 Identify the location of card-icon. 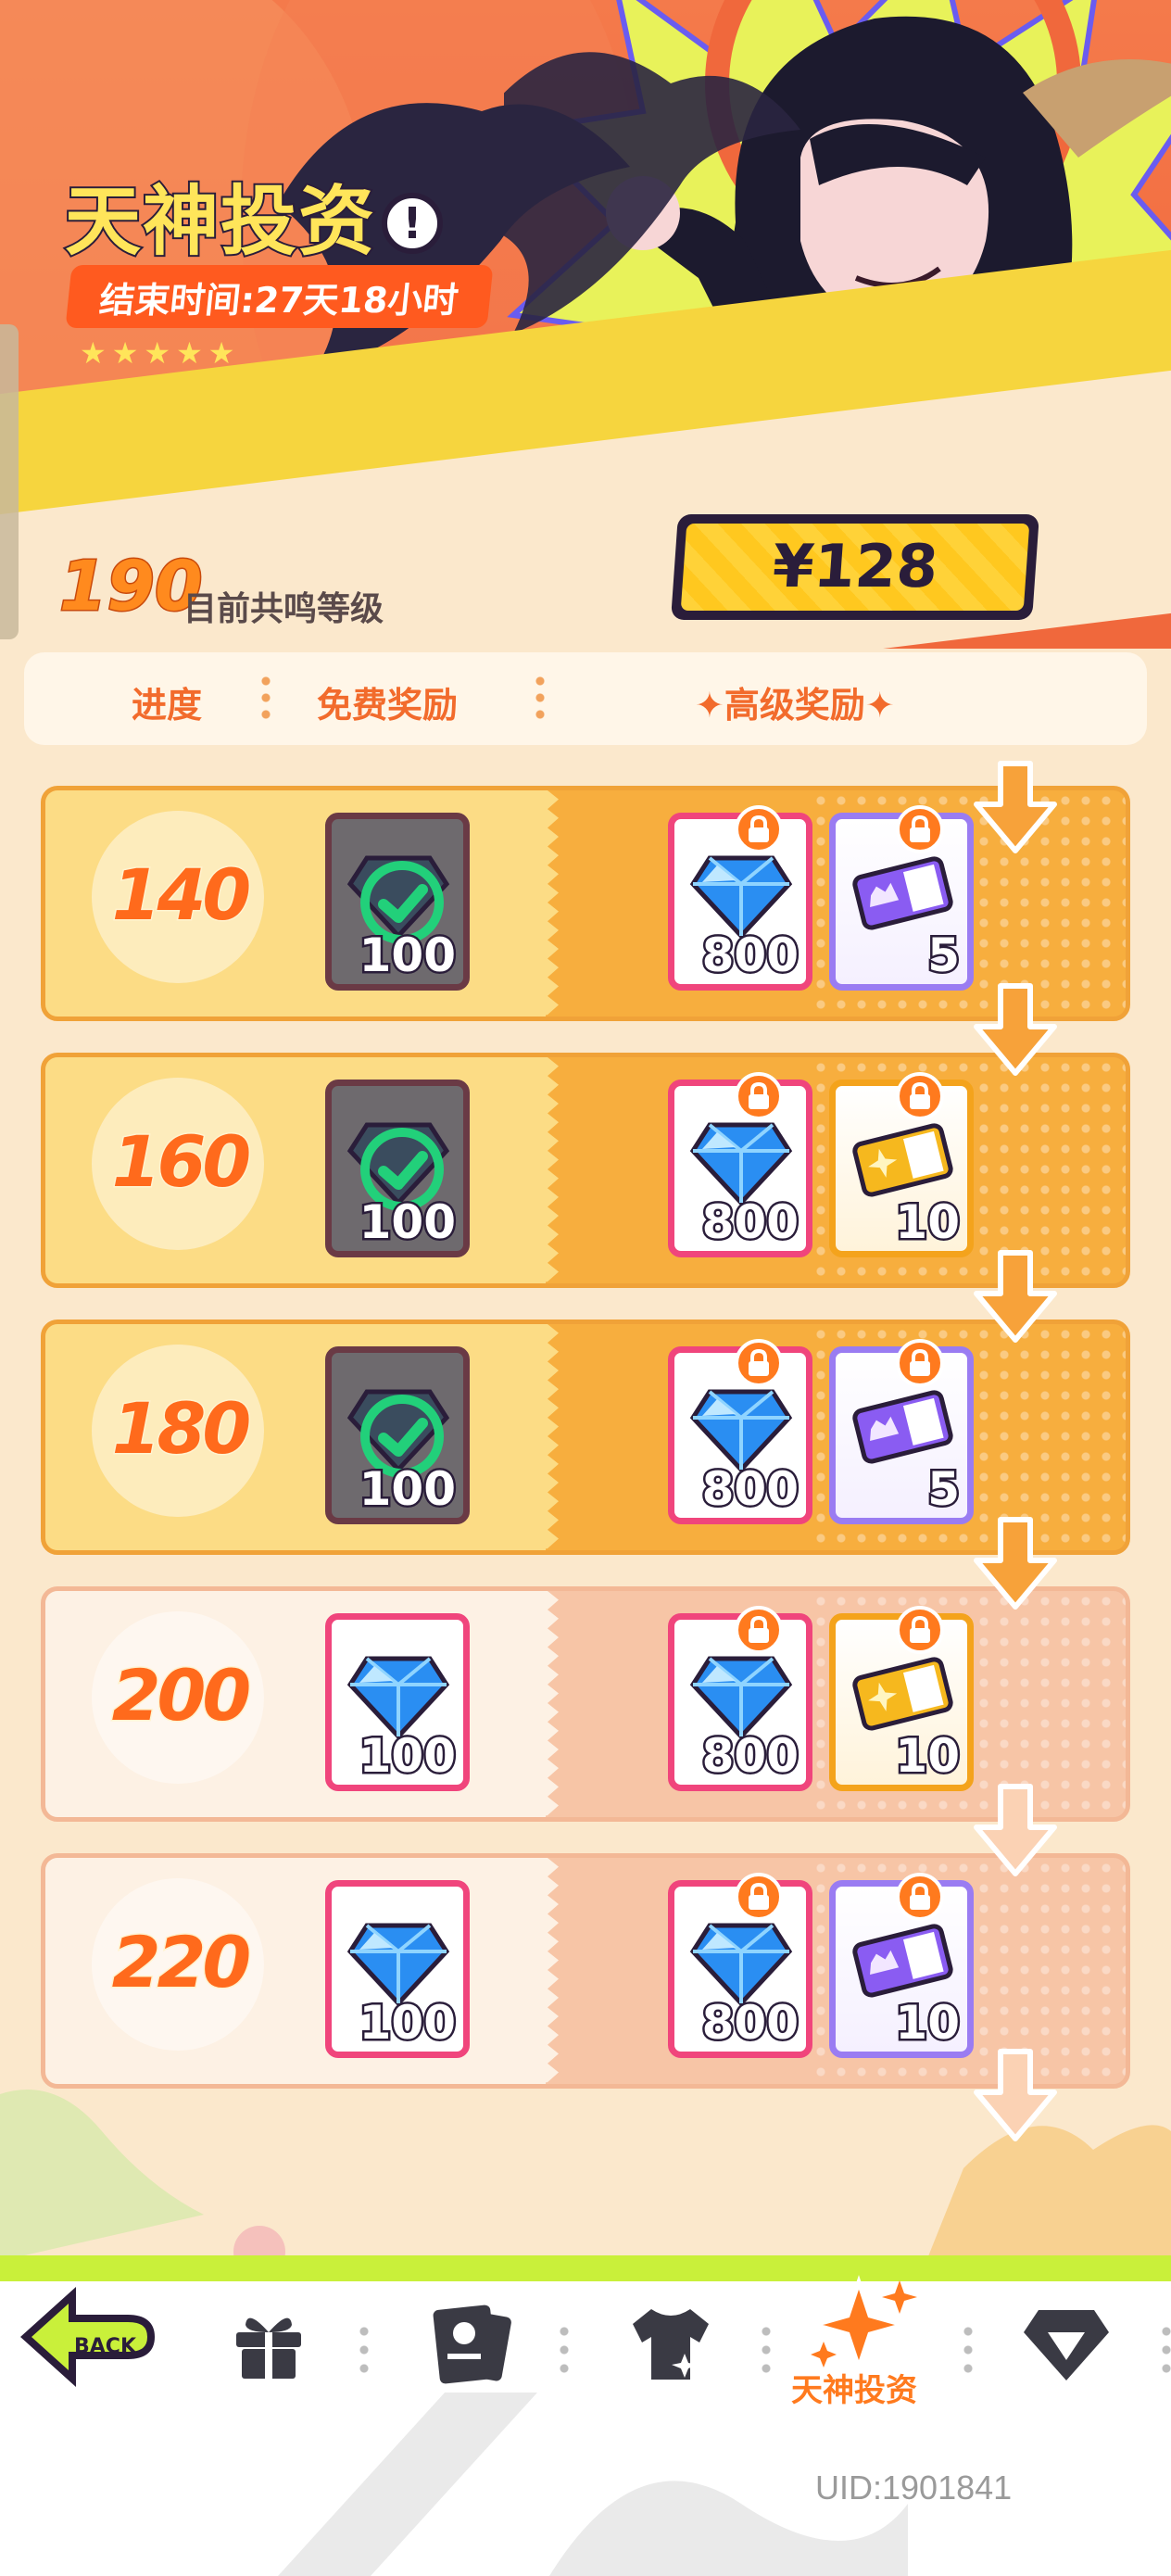
(472, 2344).